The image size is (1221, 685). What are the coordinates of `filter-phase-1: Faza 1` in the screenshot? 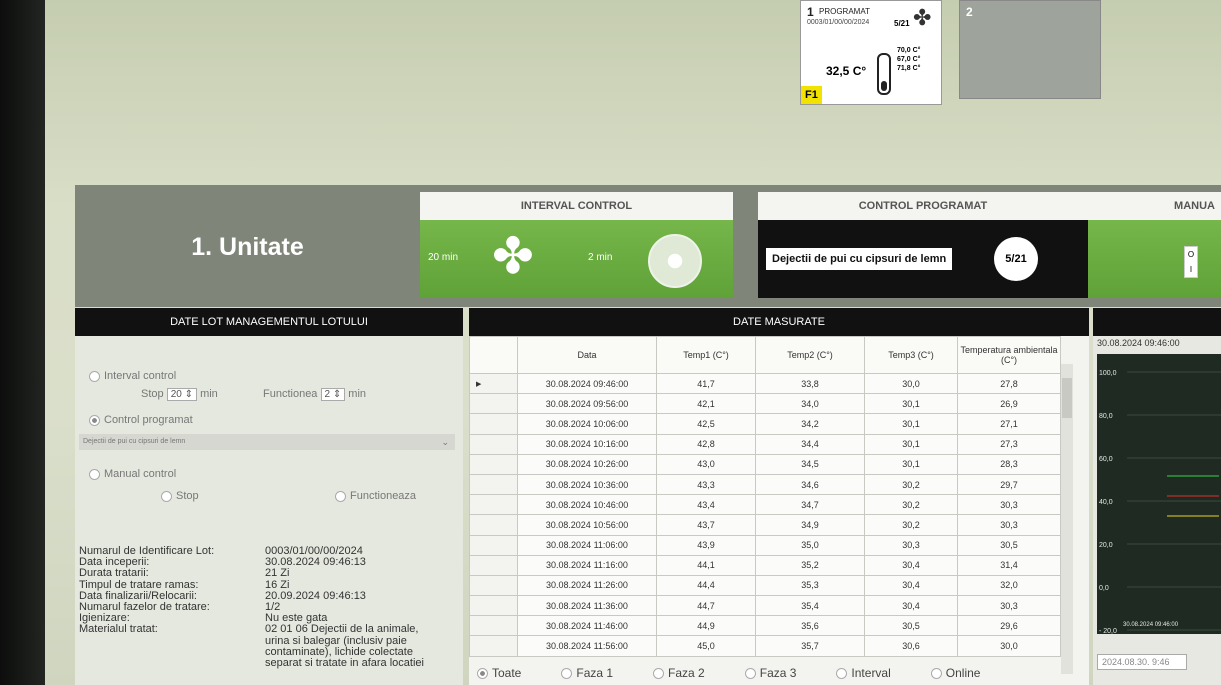 It's located at (587, 673).